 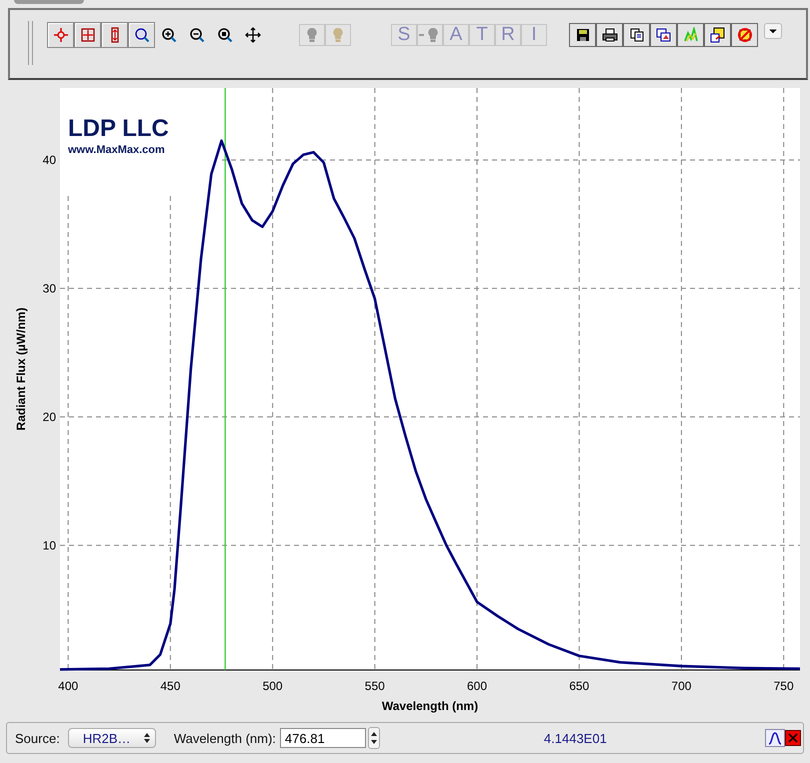 I want to click on dropdown-button, so click(x=773, y=31).